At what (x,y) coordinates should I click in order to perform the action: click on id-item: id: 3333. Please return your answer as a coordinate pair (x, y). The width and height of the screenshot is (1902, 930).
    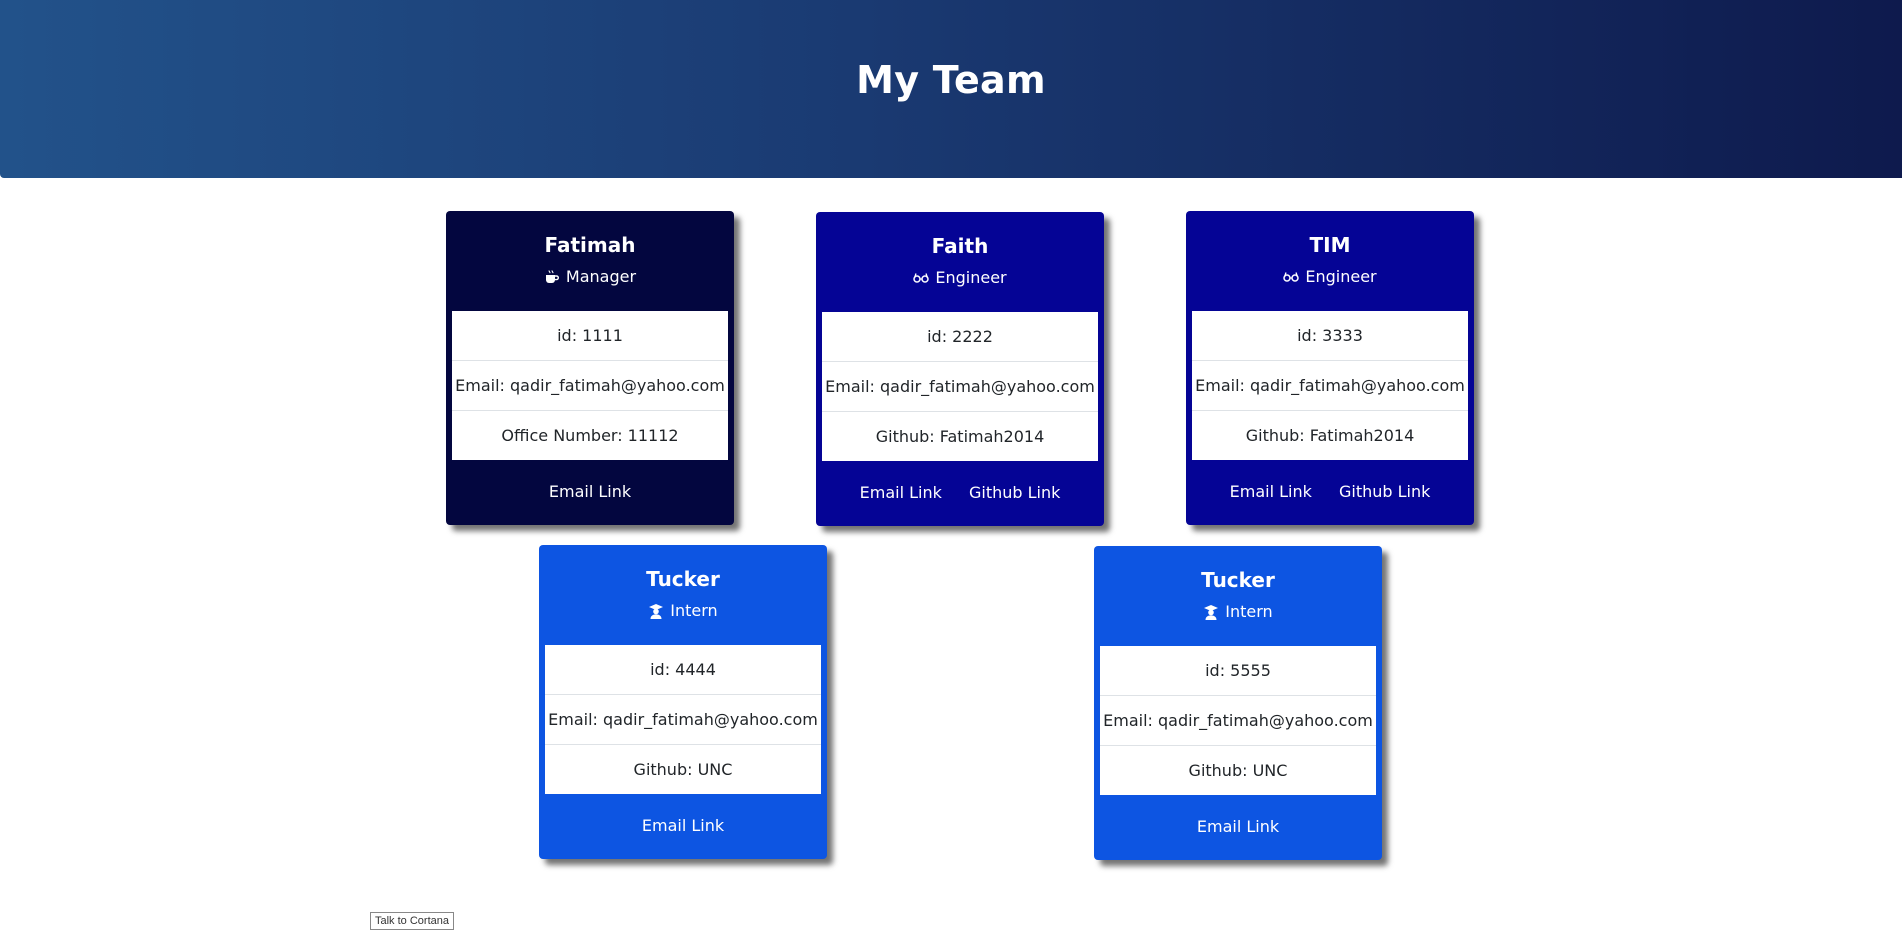
    Looking at the image, I should click on (1330, 336).